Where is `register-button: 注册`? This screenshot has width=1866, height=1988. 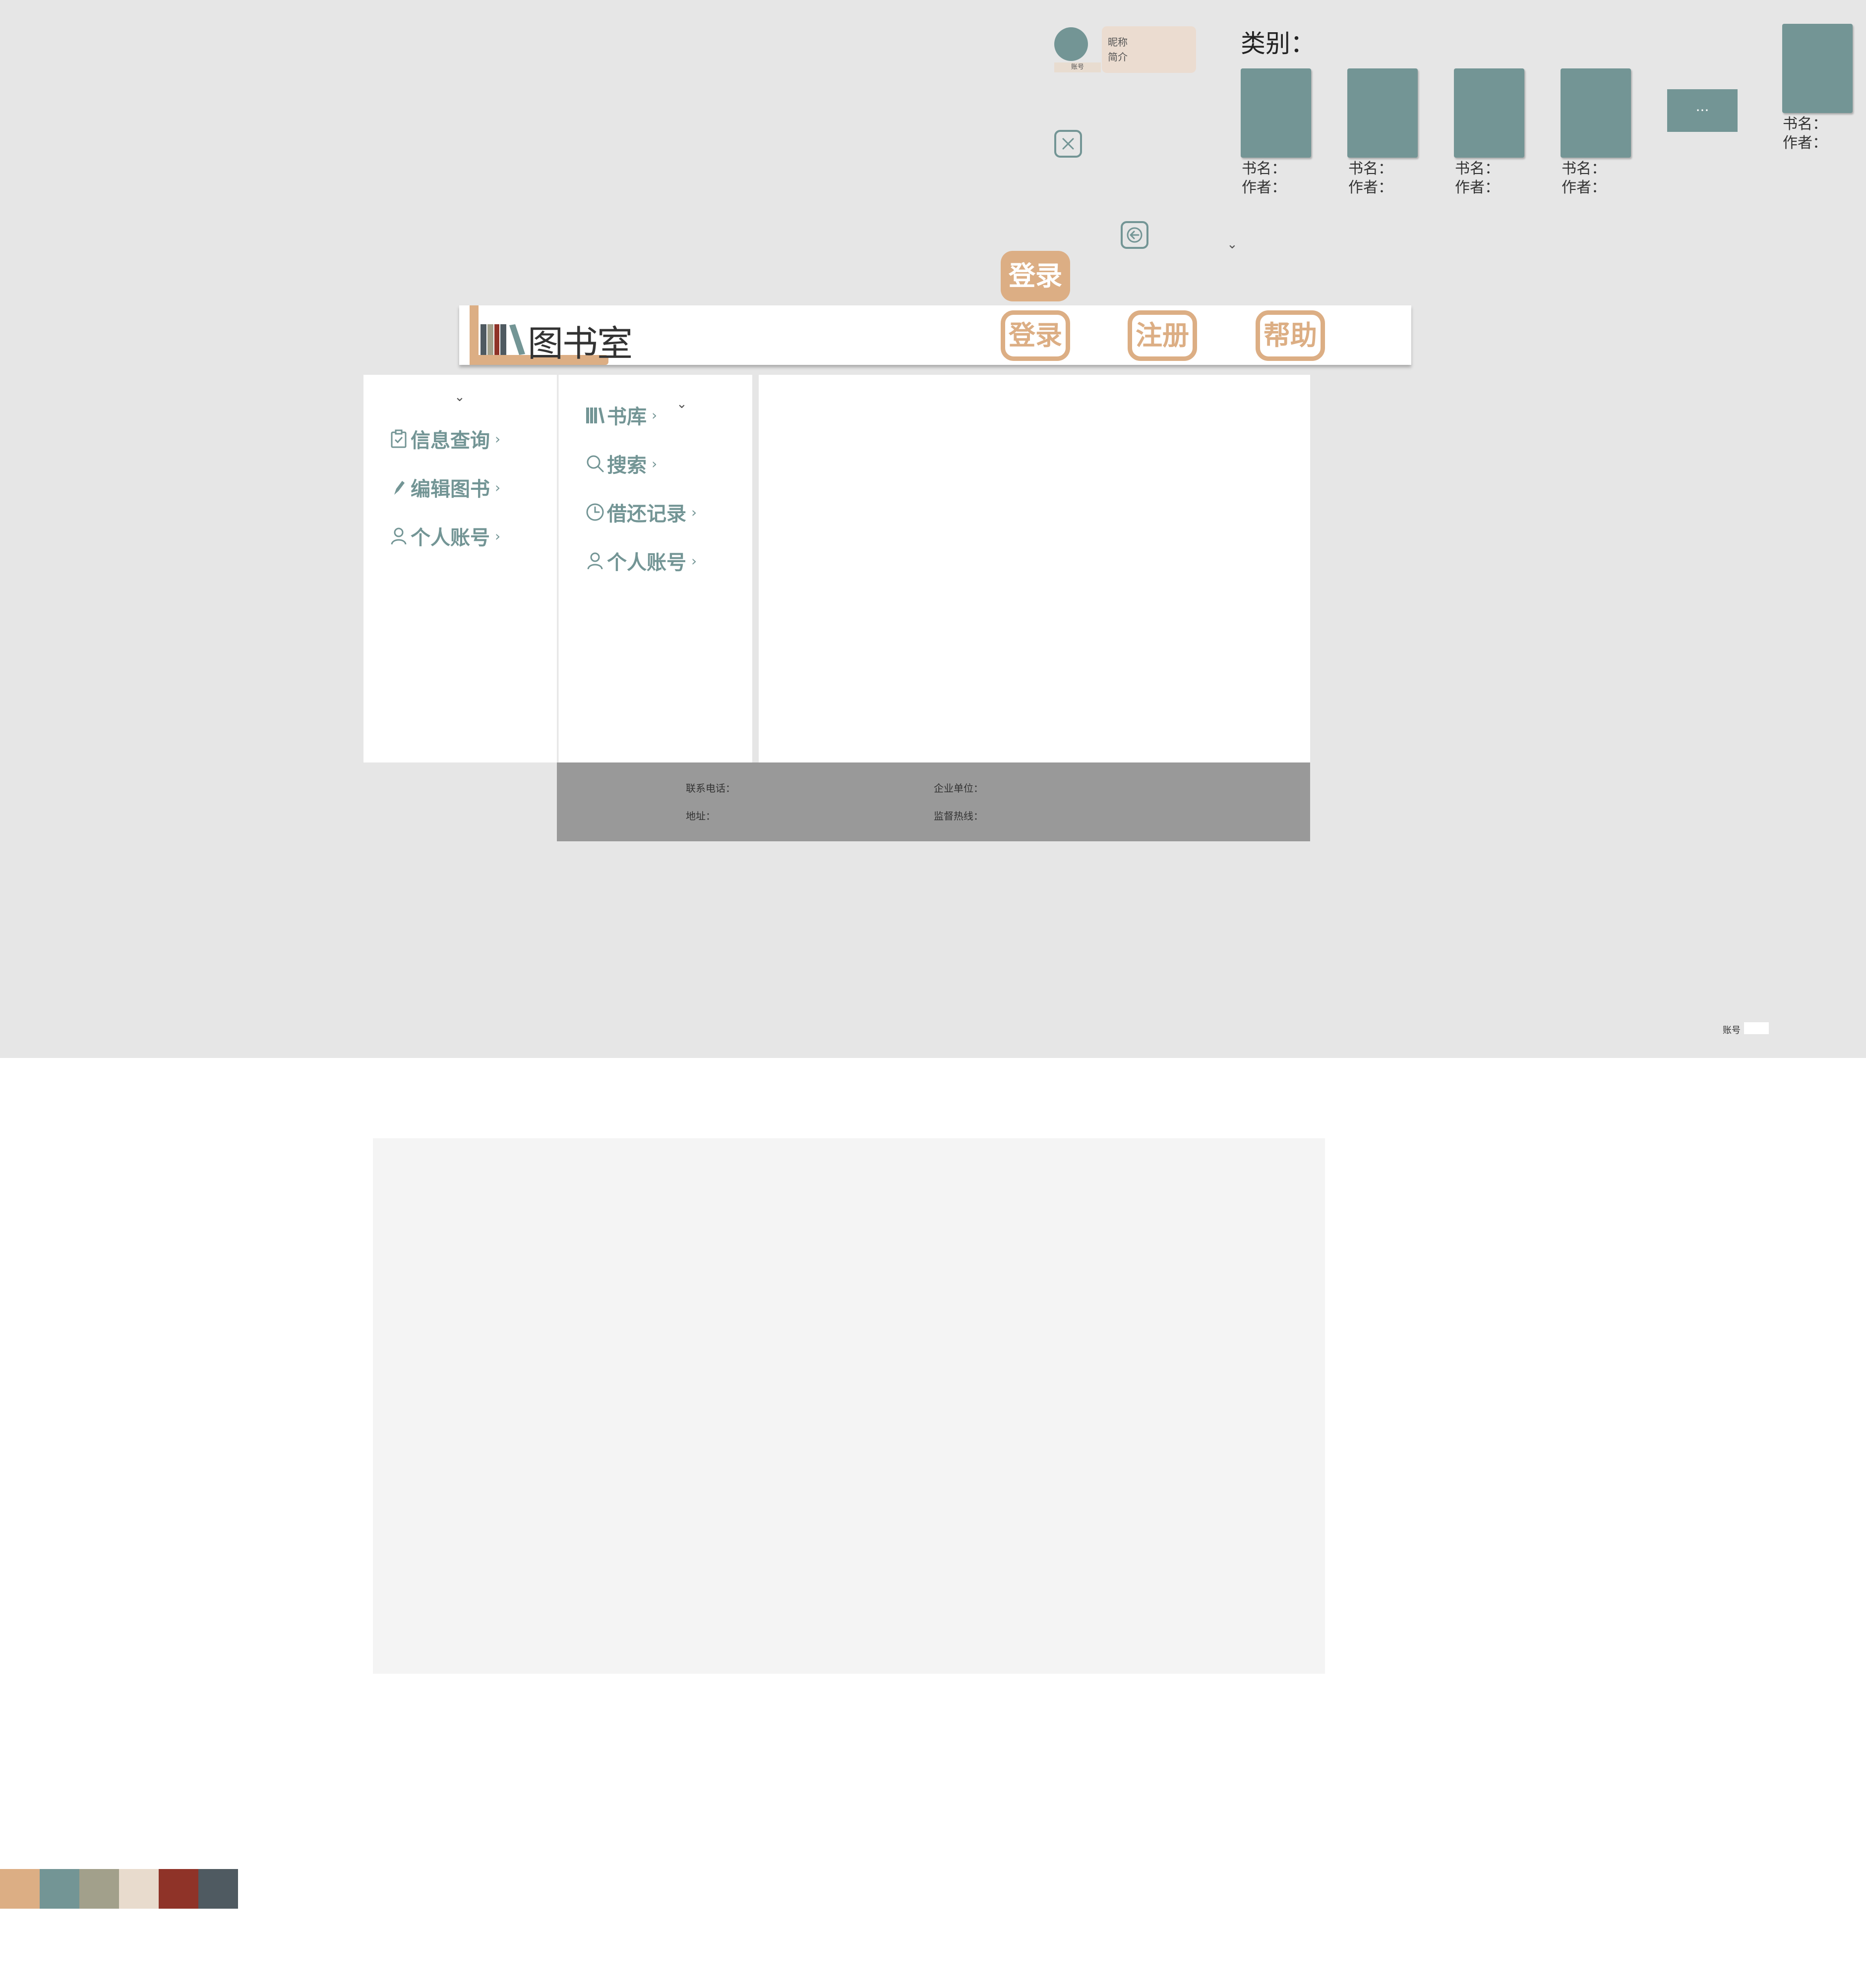
register-button: 注册 is located at coordinates (1162, 335).